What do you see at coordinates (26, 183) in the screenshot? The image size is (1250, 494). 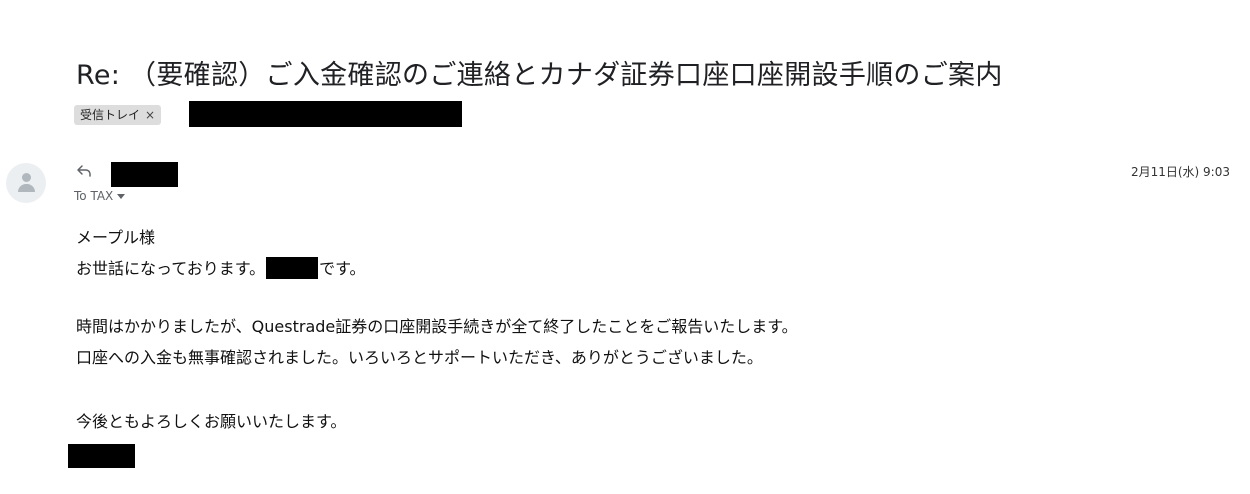 I see `sender-avatar` at bounding box center [26, 183].